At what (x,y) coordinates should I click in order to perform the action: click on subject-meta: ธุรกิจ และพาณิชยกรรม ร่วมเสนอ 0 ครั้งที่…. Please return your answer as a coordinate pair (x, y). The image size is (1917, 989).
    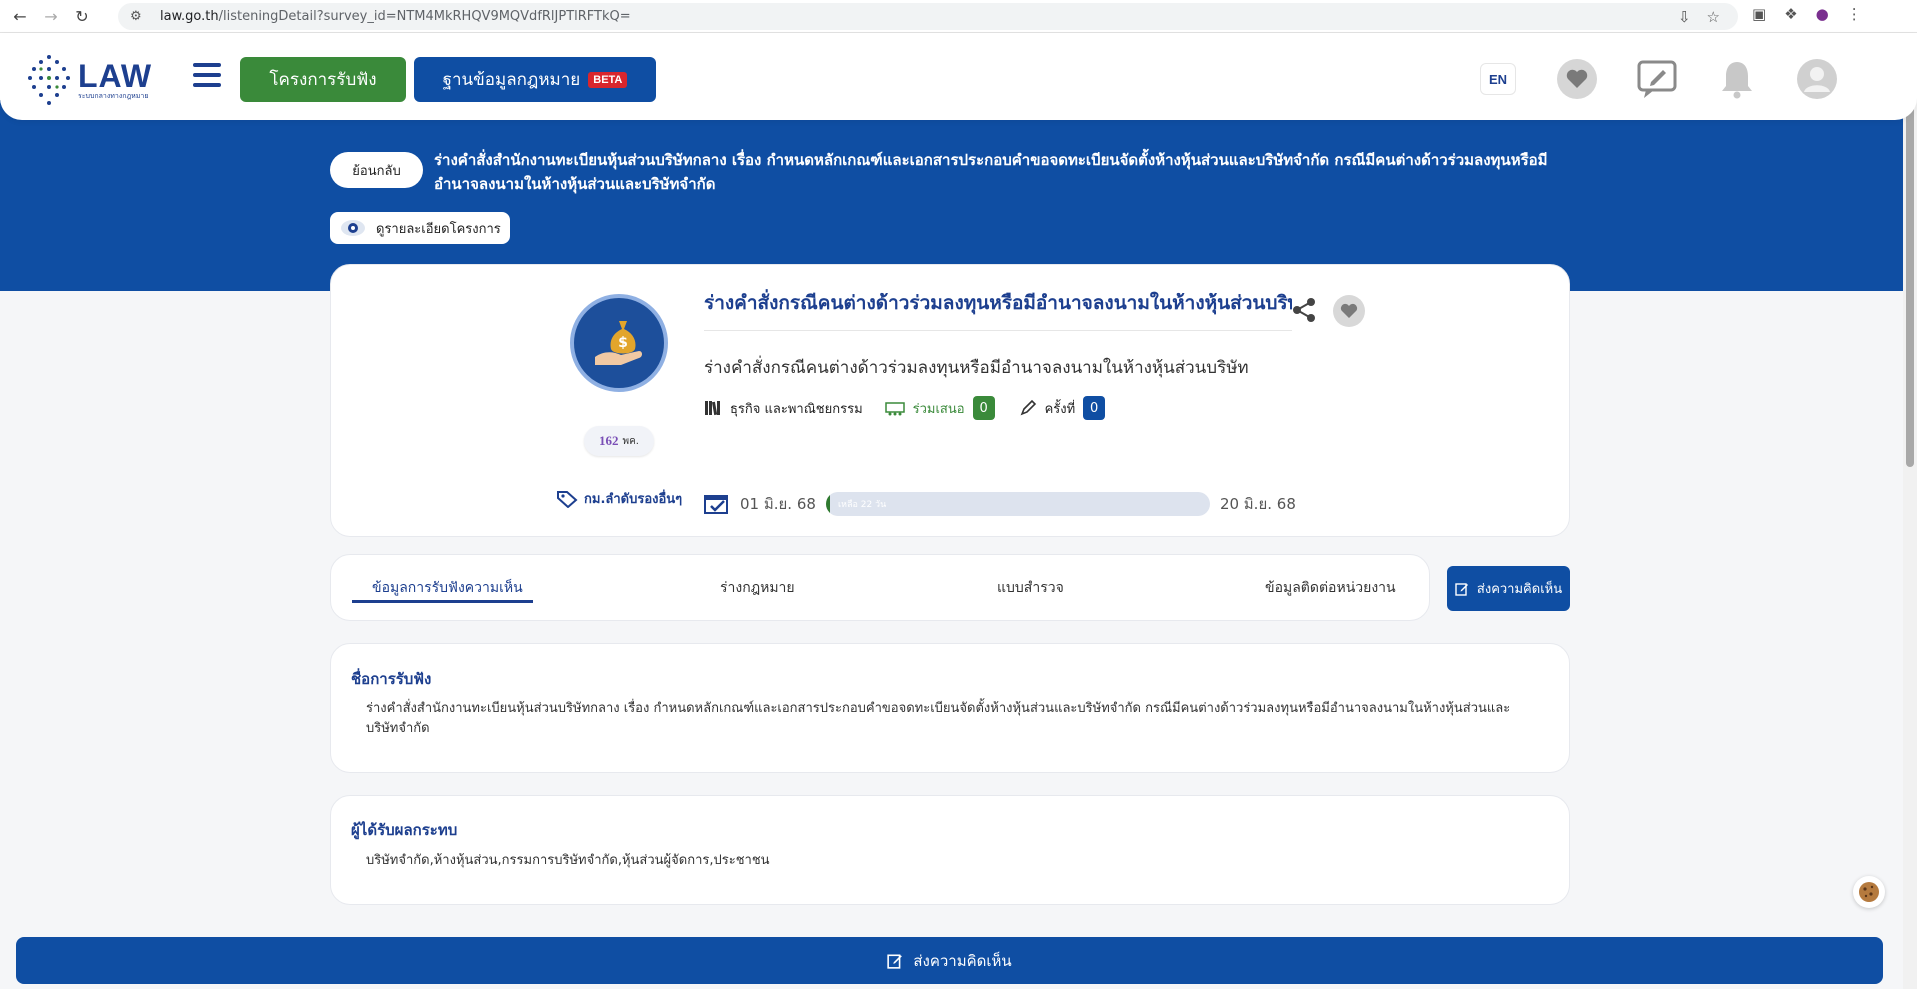
    Looking at the image, I should click on (905, 408).